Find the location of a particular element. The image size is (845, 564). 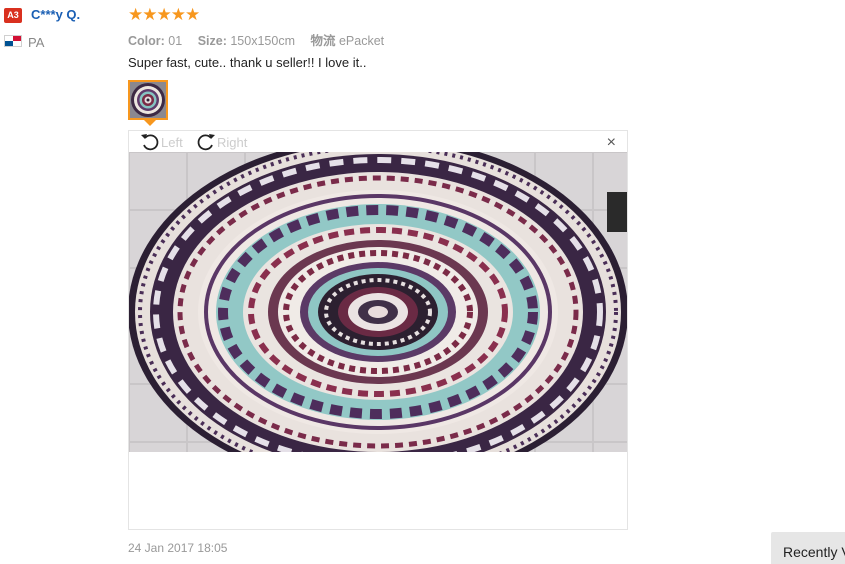

panama-flag-icon is located at coordinates (13, 41).